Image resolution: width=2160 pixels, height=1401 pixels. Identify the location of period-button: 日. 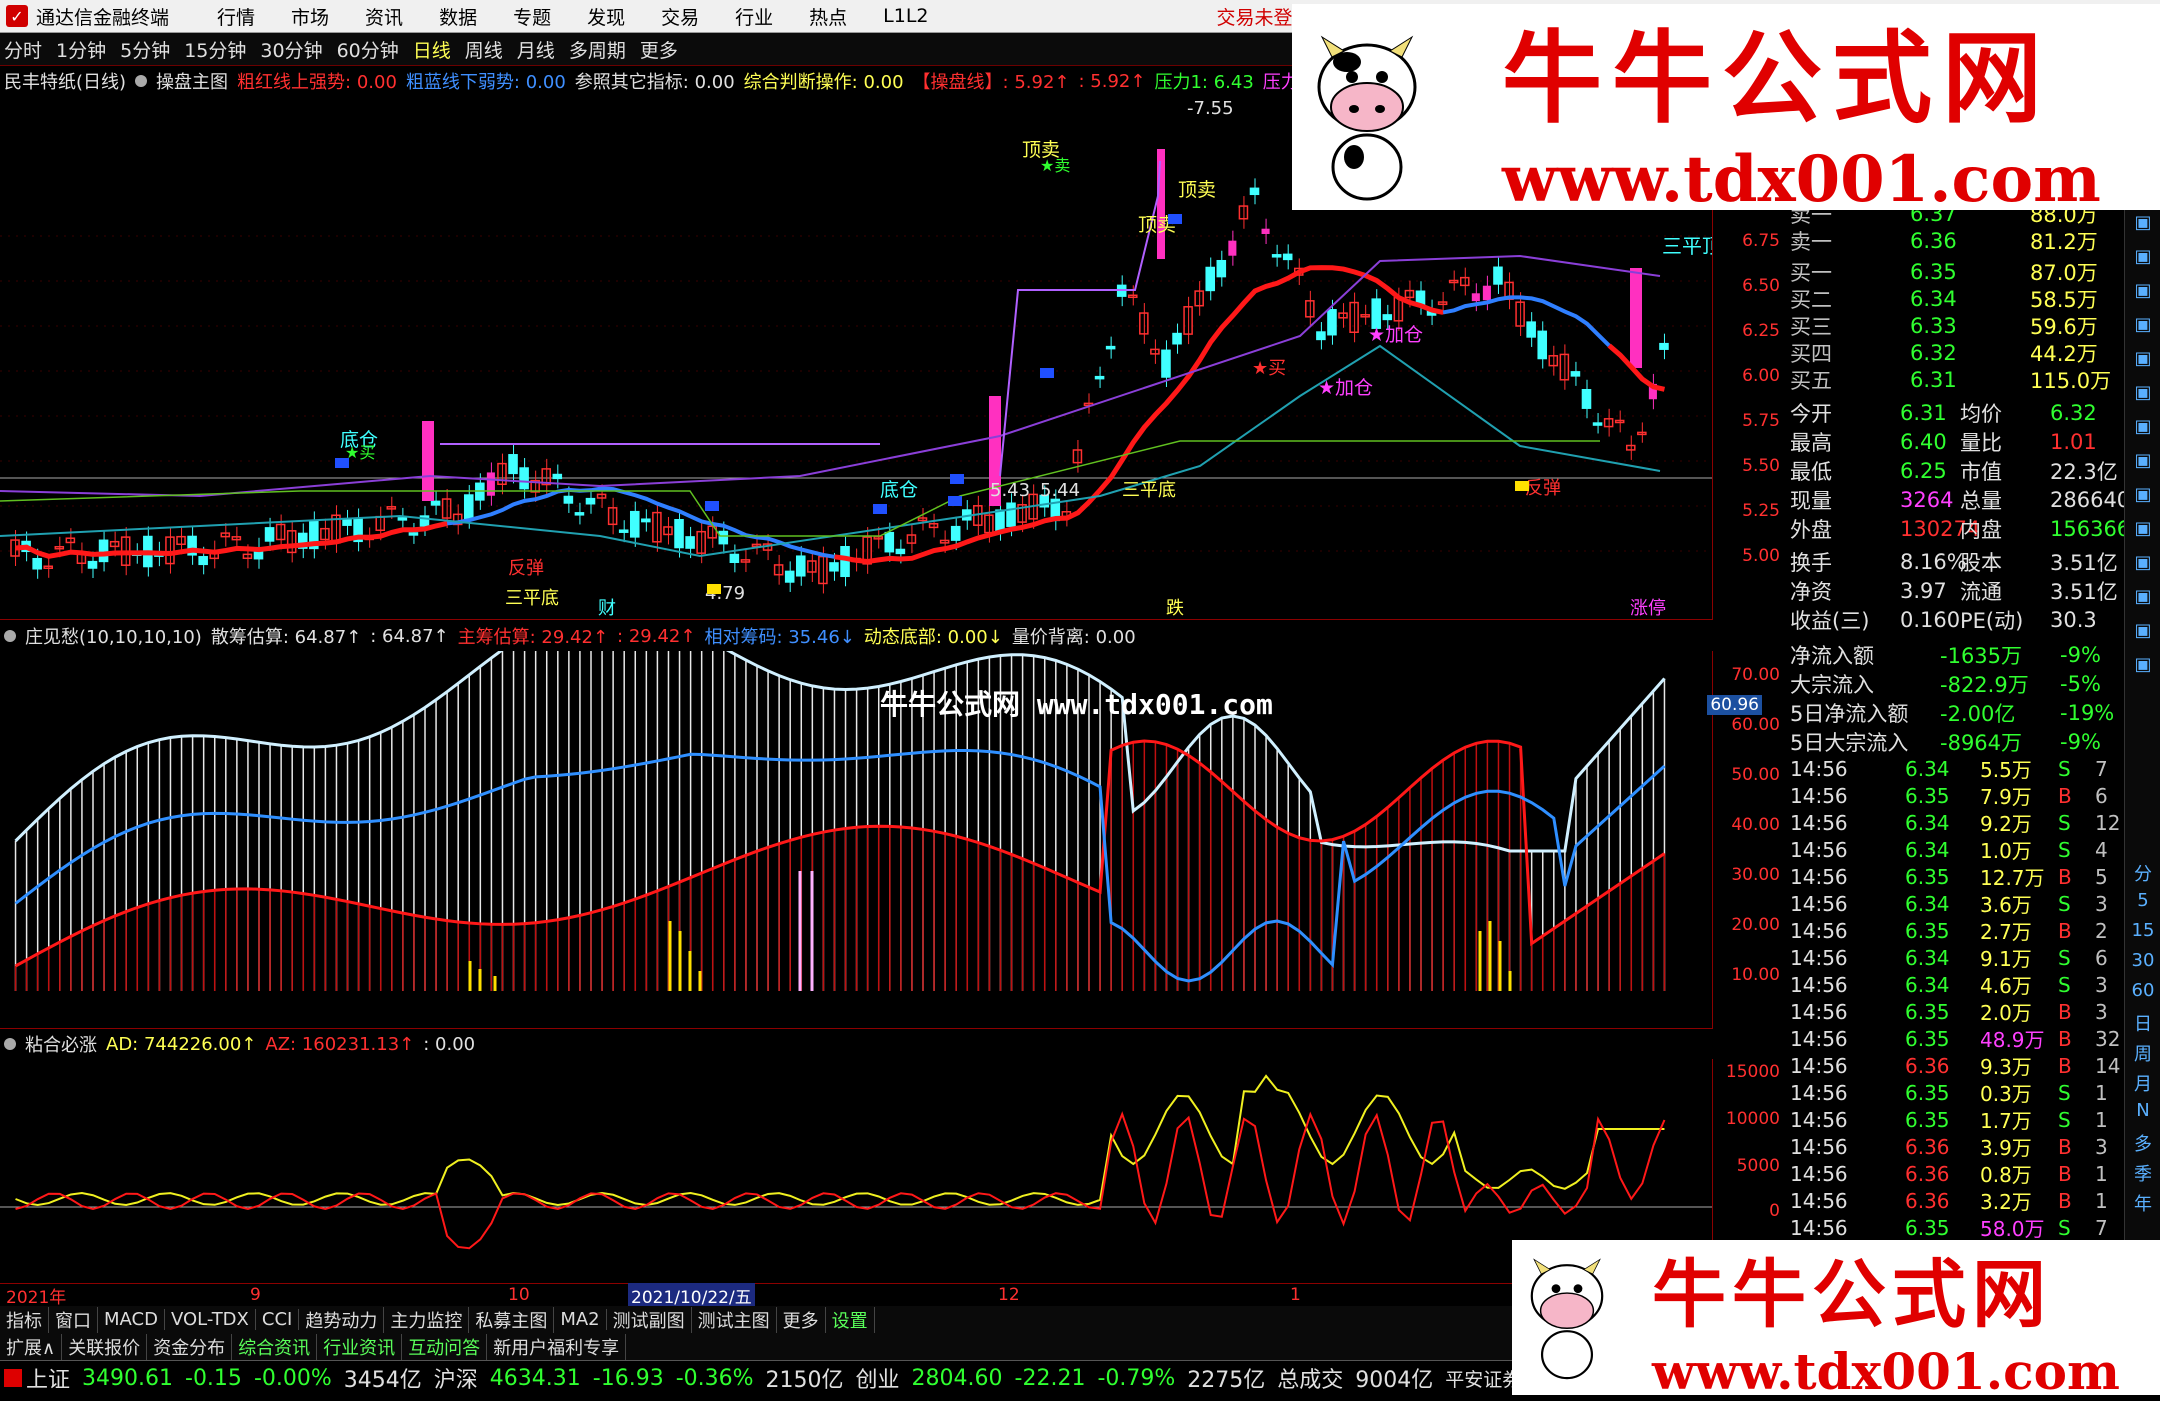
(2142, 1023).